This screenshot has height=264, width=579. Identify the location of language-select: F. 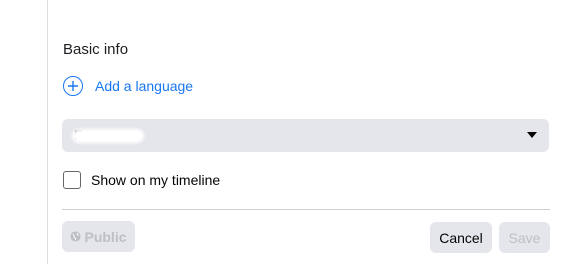
(305, 135).